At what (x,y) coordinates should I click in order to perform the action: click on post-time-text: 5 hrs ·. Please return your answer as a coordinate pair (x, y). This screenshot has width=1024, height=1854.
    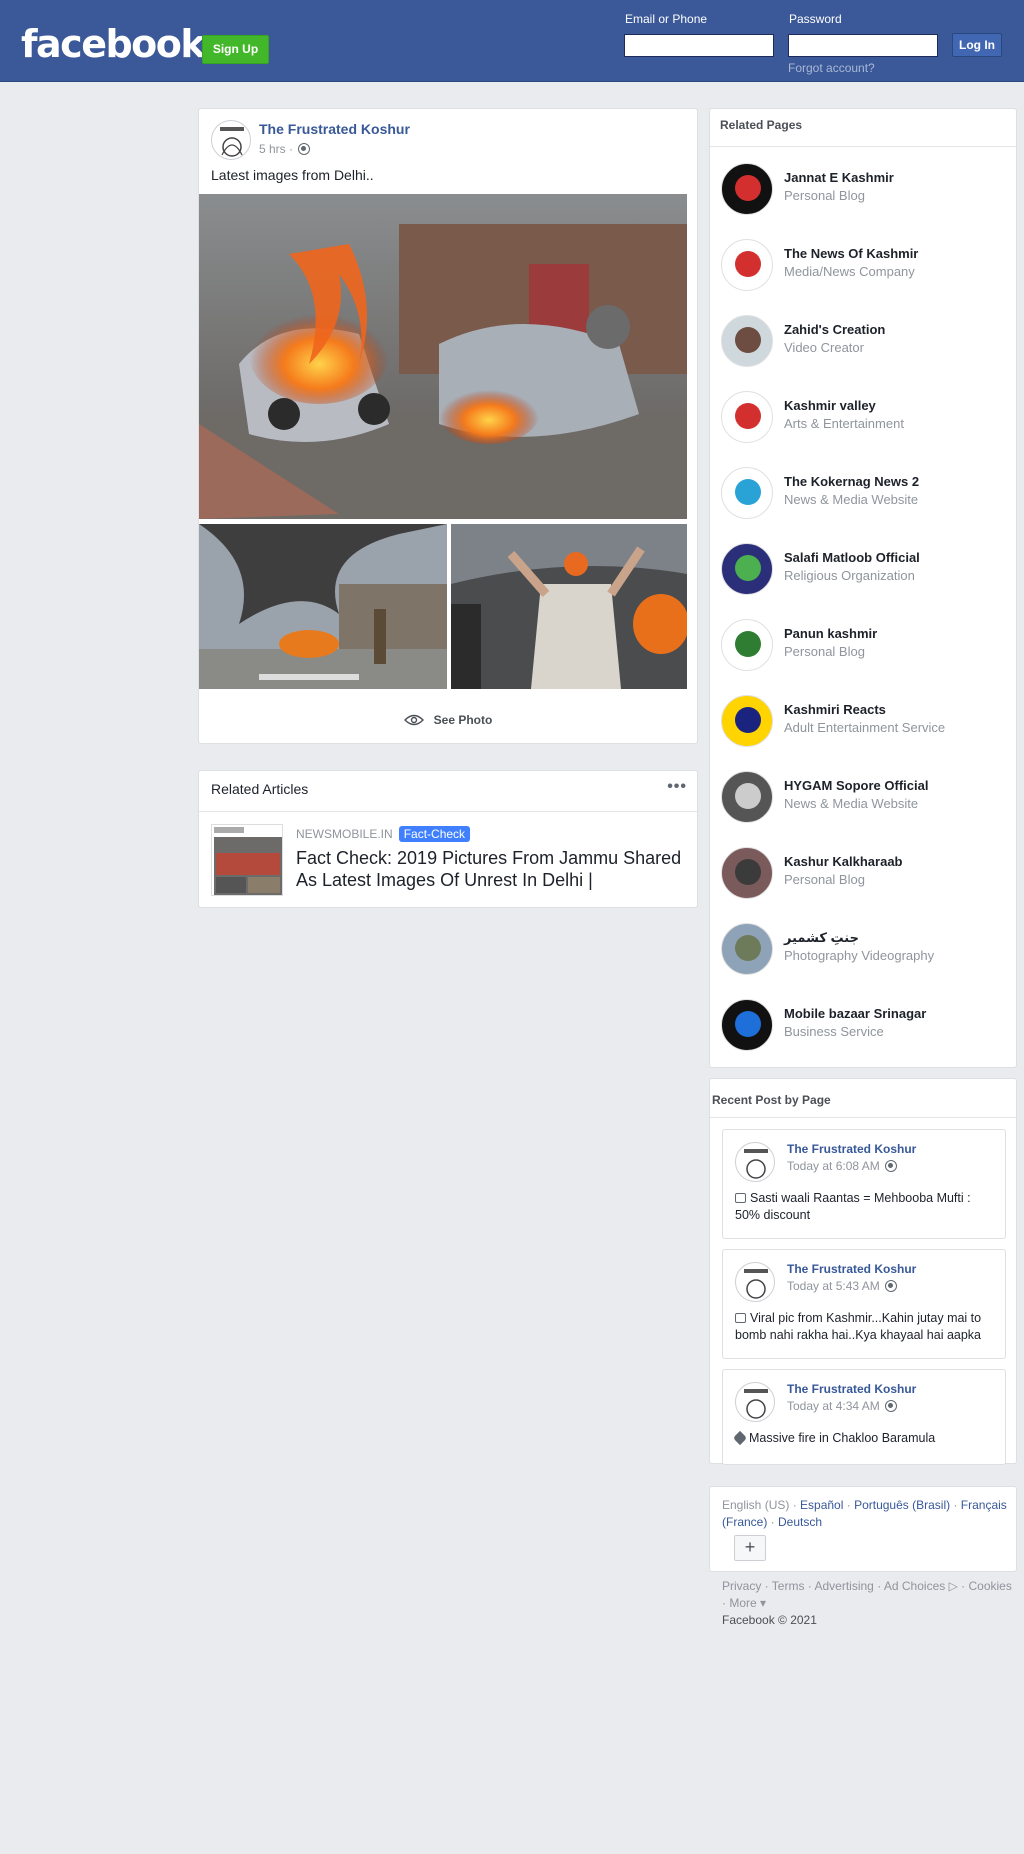
    Looking at the image, I should click on (276, 149).